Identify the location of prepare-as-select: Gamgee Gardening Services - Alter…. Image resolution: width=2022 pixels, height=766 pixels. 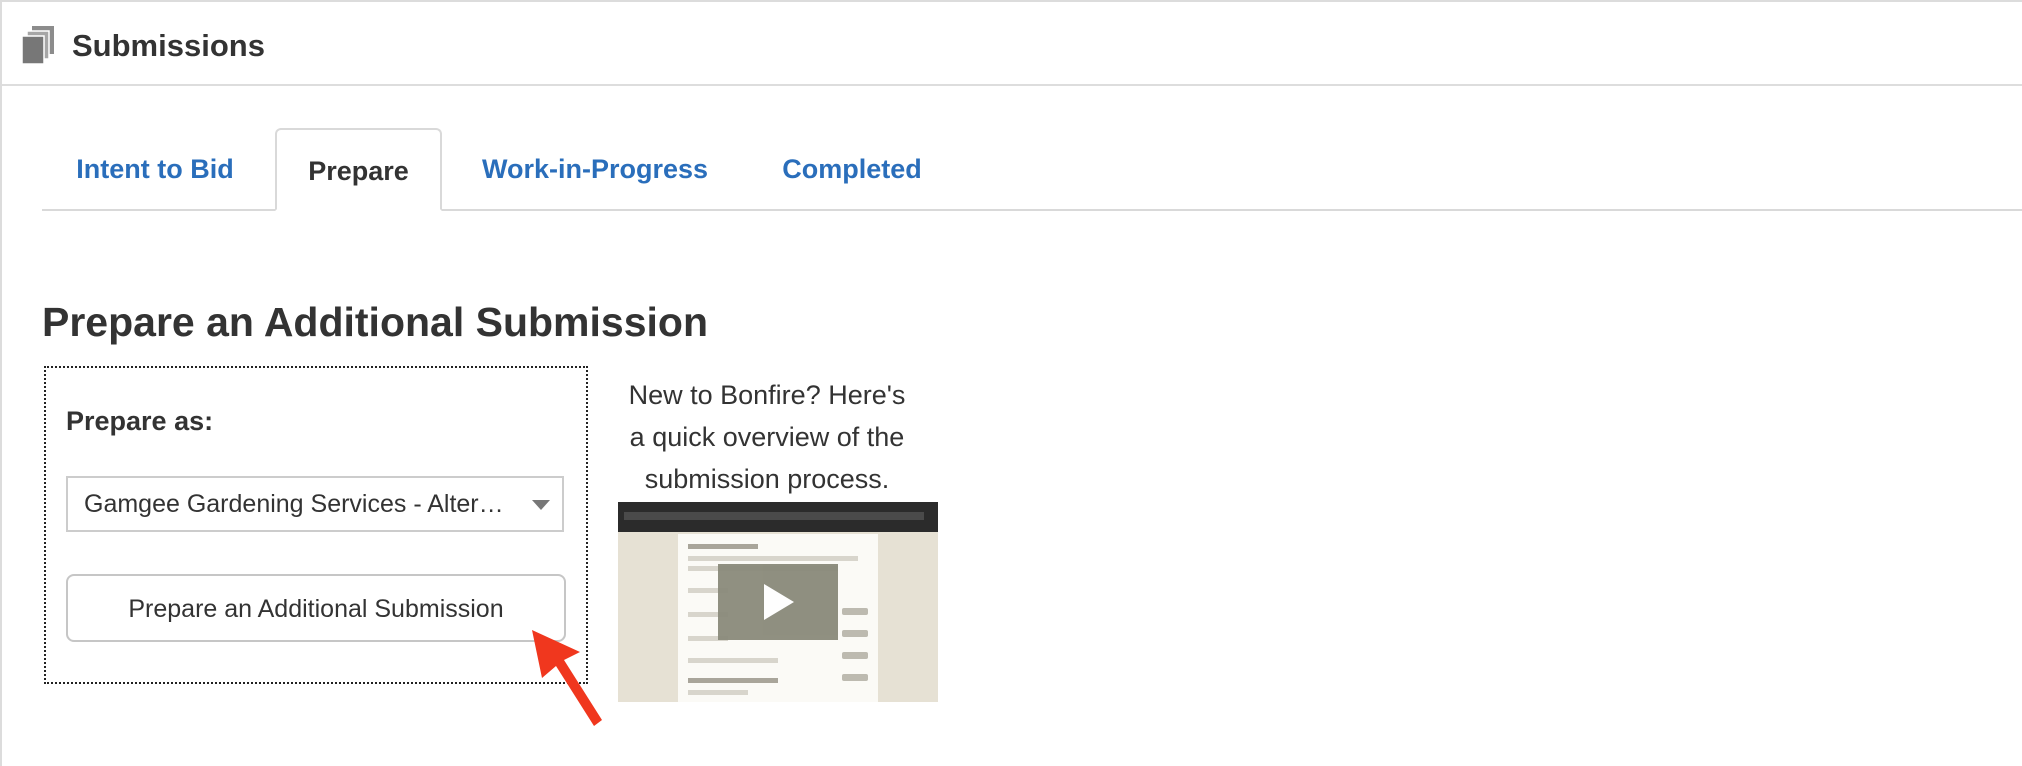
(315, 504).